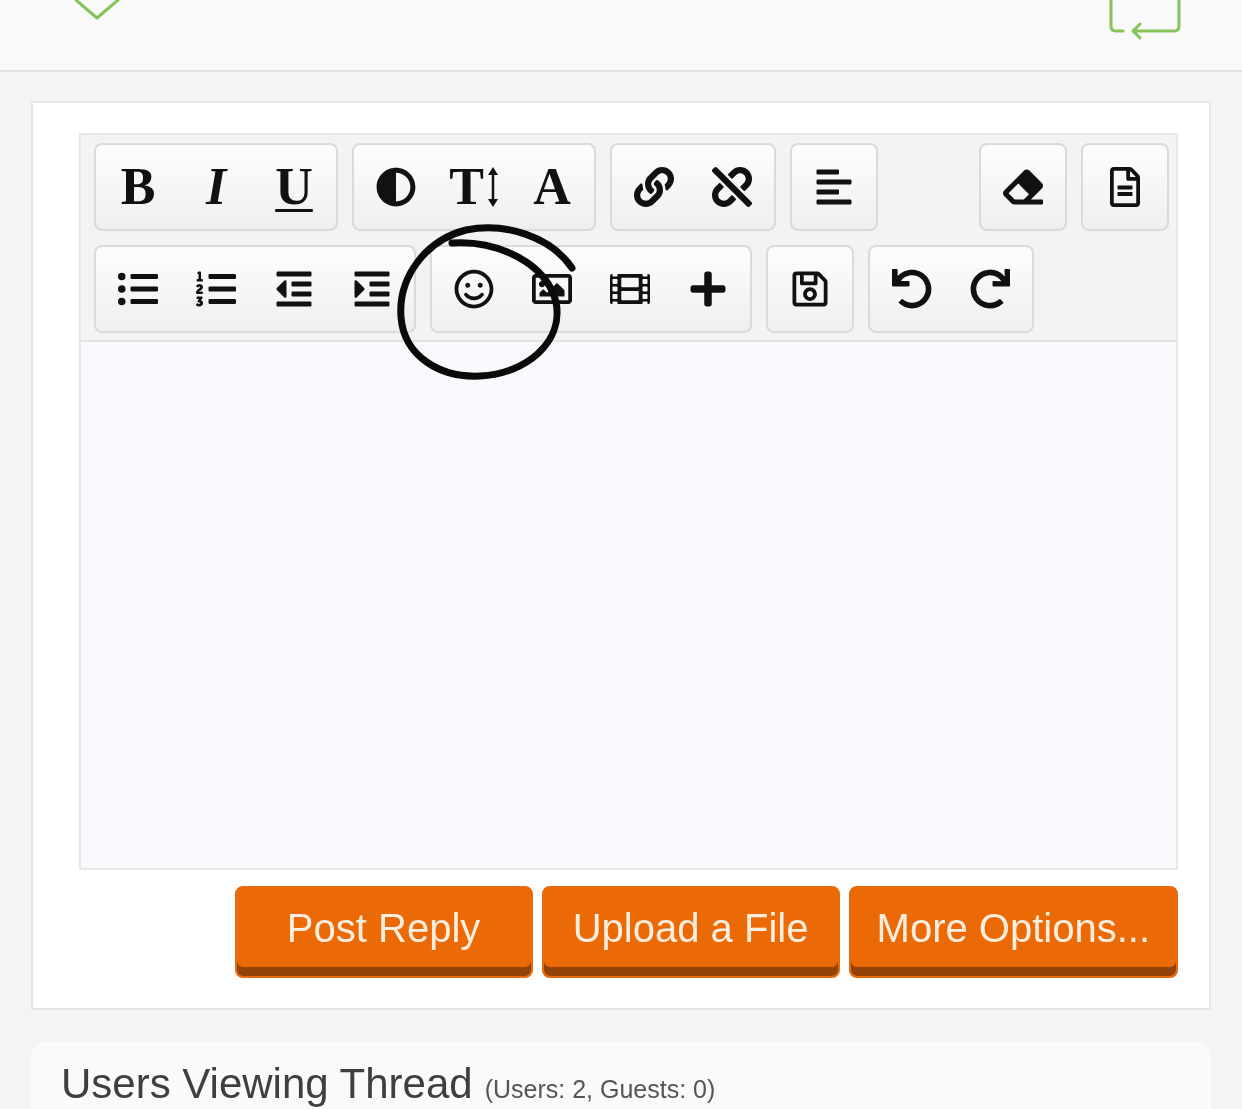  Describe the element at coordinates (600, 1089) in the screenshot. I see `viewer-count: (Users: 2, Guests: 0)` at that location.